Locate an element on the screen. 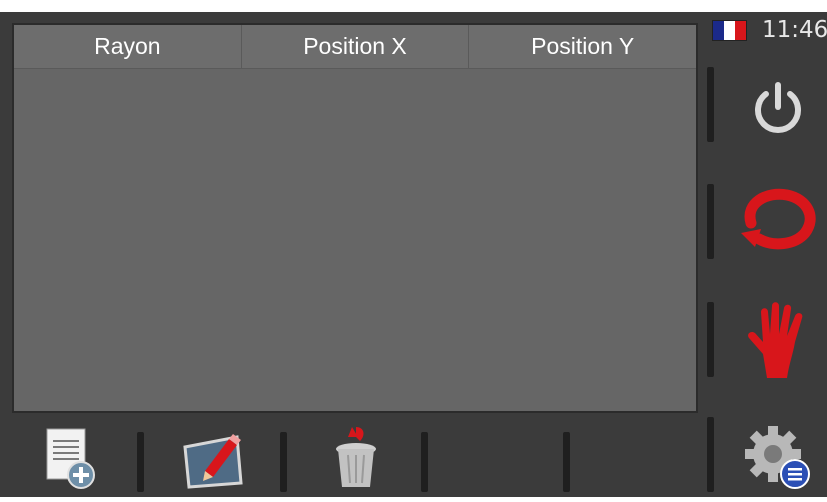 This screenshot has height=502, width=827. trash-bin-icon is located at coordinates (355, 456).